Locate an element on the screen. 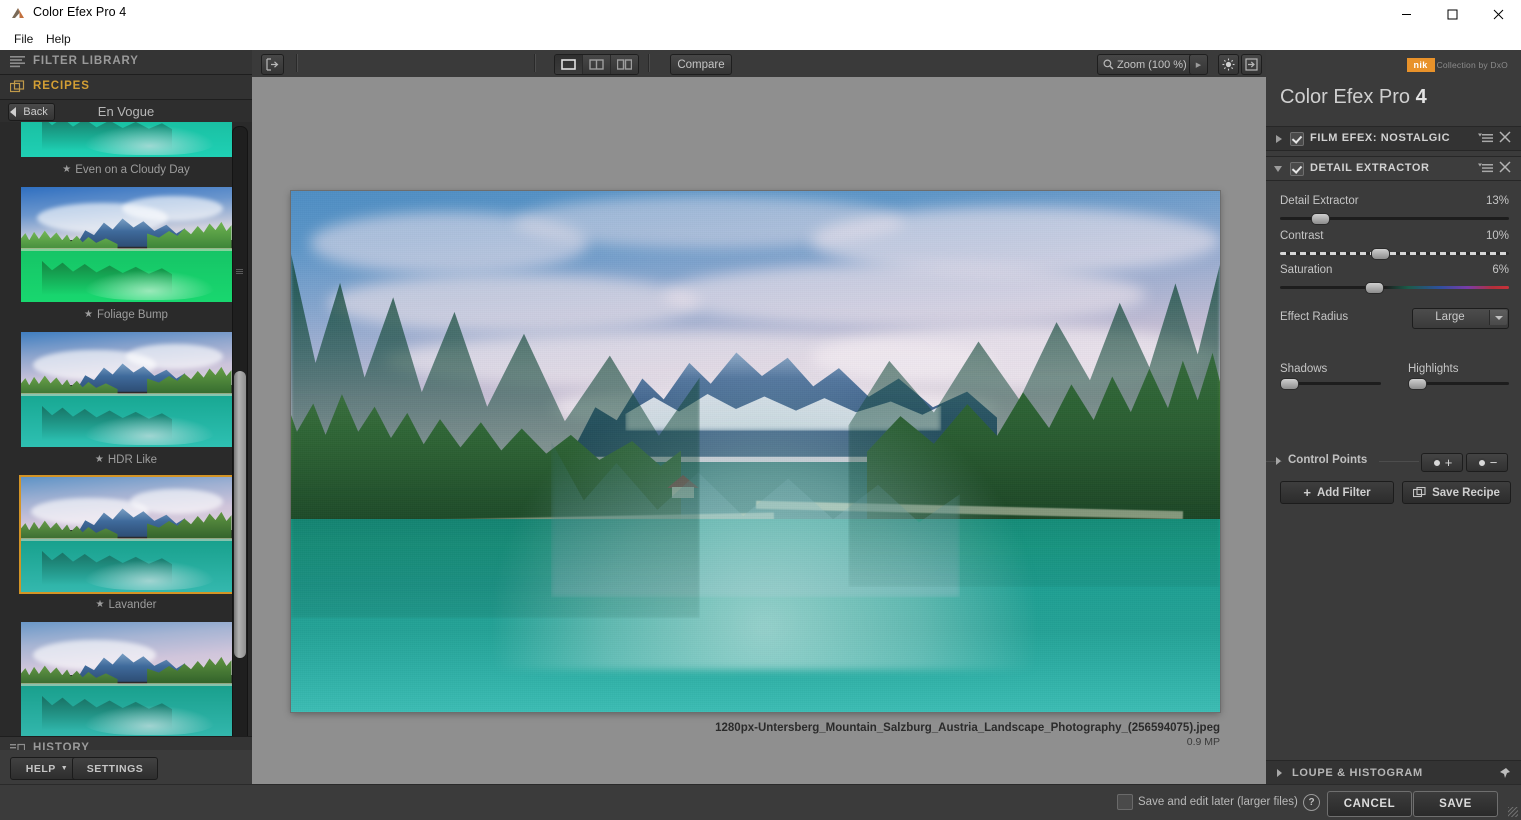  recipes-scrollbar is located at coordinates (240, 442).